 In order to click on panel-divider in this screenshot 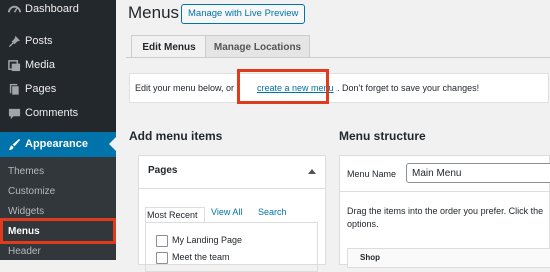, I will do `click(445, 191)`.